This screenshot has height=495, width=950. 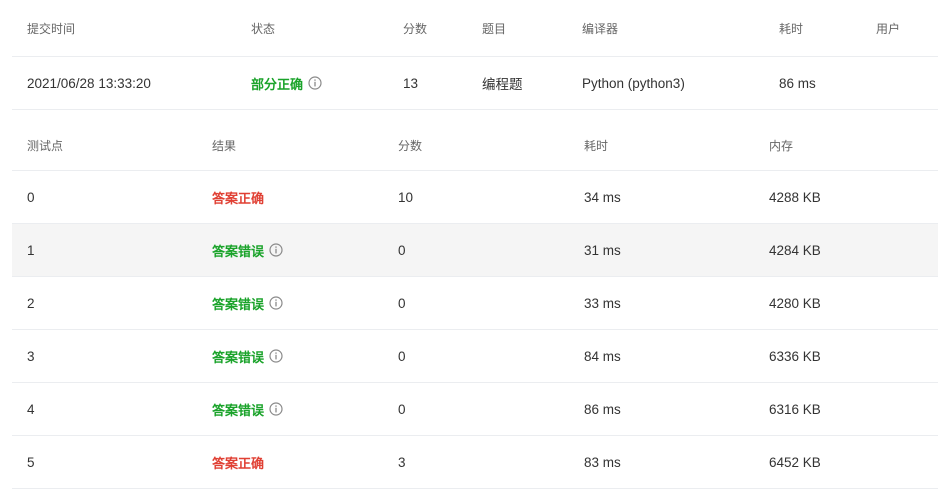 I want to click on table-row: 1 答案错误 0 31 ms 4284 KB, so click(x=475, y=250).